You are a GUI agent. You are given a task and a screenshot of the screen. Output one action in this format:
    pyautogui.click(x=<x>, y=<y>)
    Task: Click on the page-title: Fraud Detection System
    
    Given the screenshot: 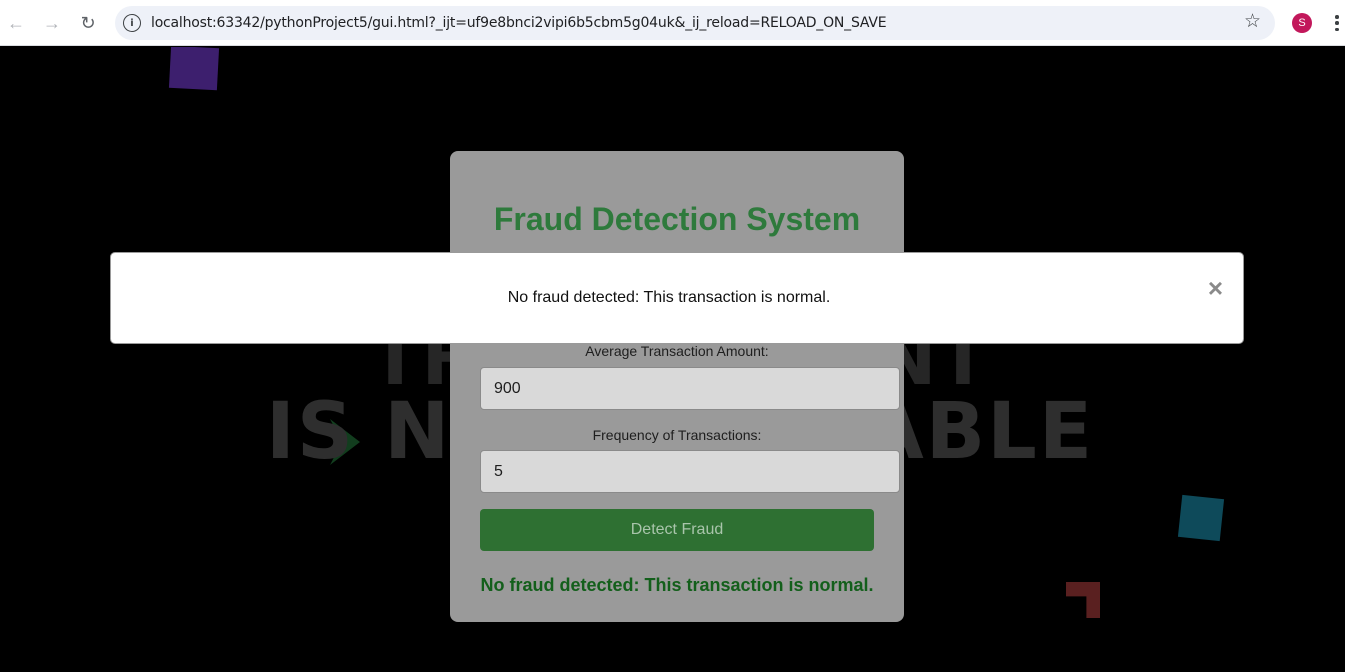 What is the action you would take?
    pyautogui.click(x=677, y=219)
    